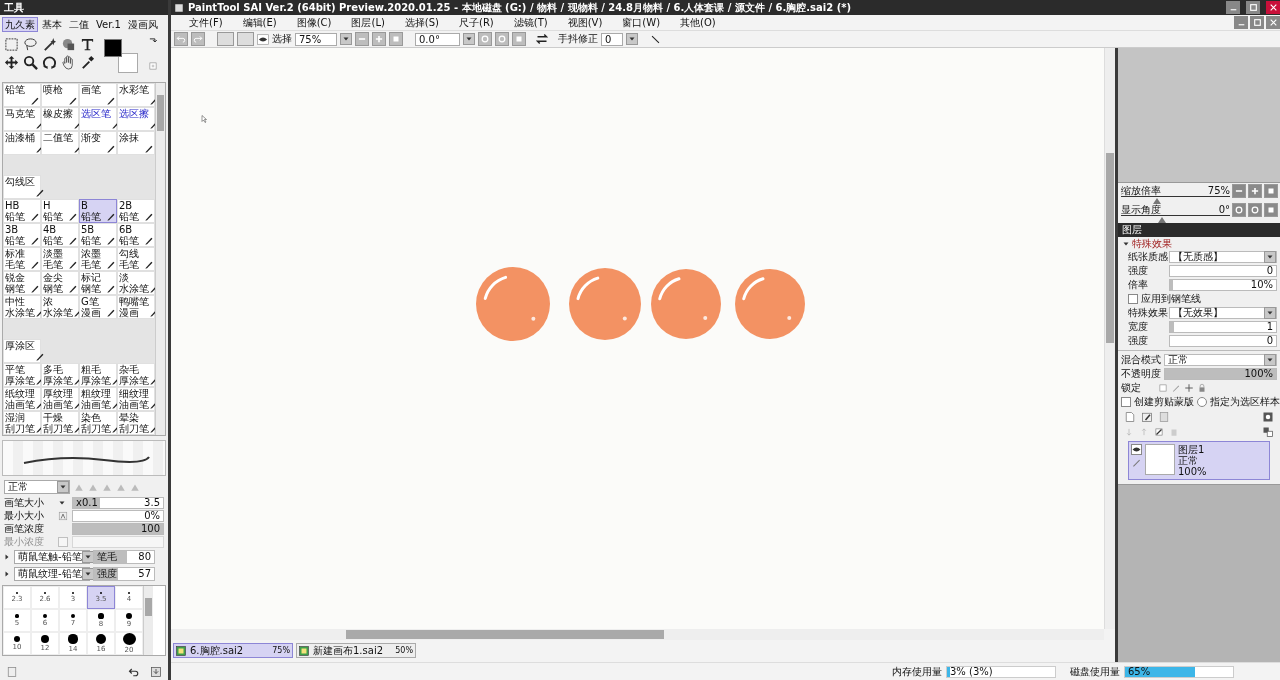  Describe the element at coordinates (98, 307) in the screenshot. I see `brush-slot: G笔 漫画` at that location.